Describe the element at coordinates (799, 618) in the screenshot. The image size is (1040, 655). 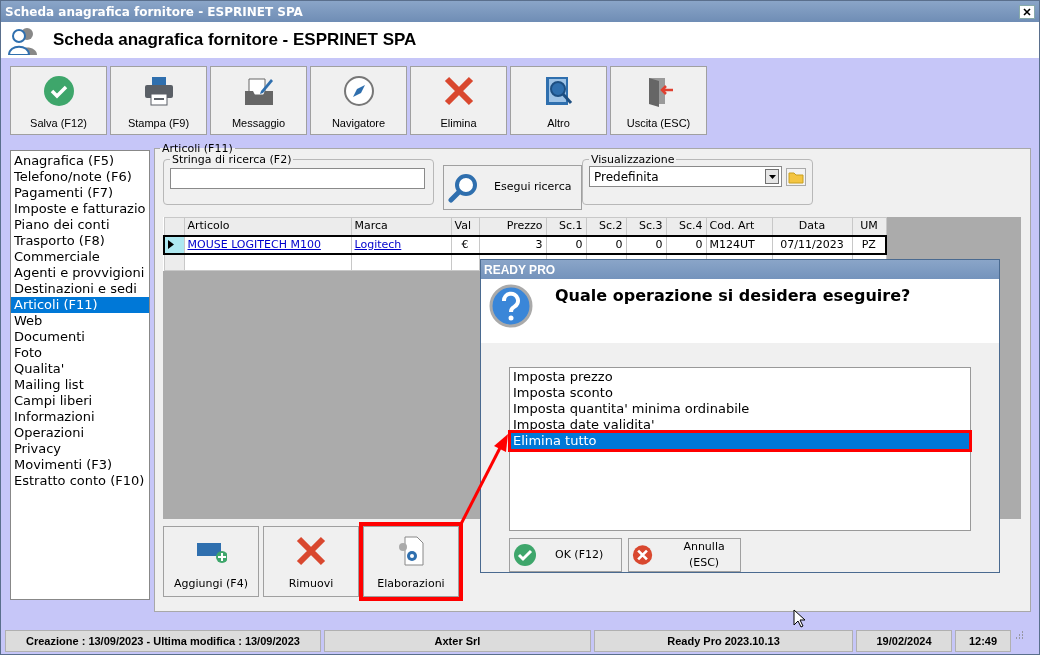
I see `mouse-pointer-icon` at that location.